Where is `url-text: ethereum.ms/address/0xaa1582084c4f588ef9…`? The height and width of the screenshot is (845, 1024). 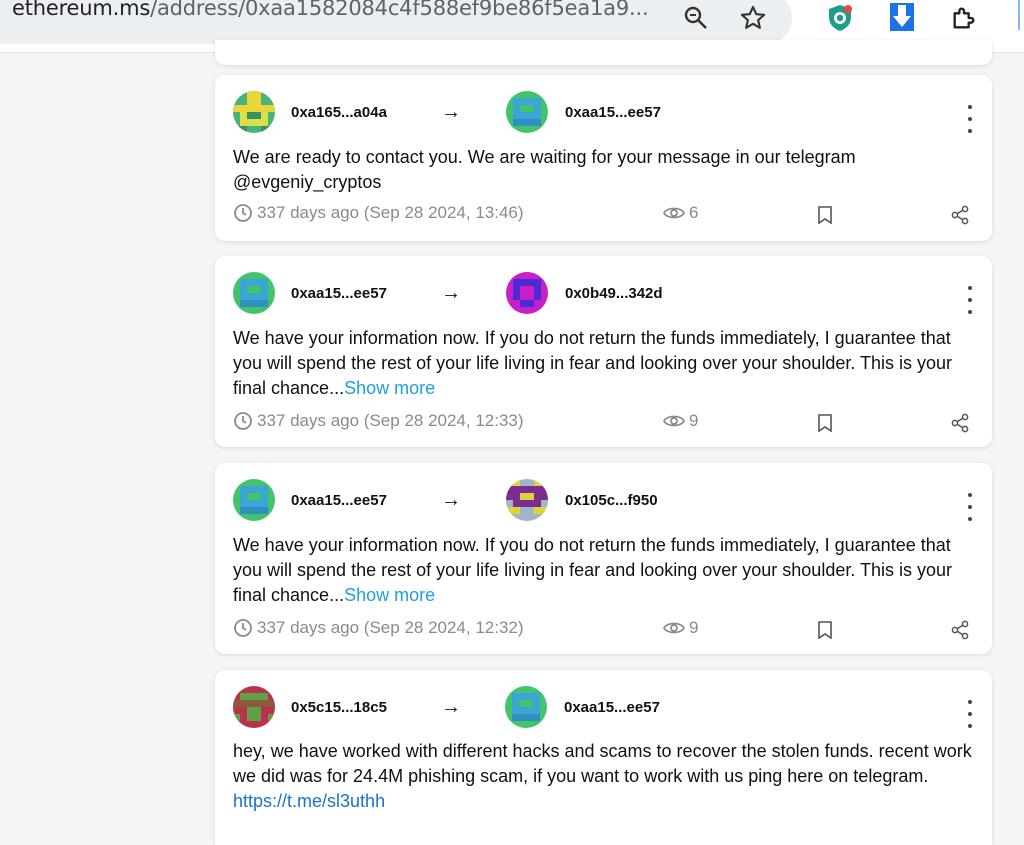
url-text: ethereum.ms/address/0xaa1582084c4f588ef9… is located at coordinates (330, 10).